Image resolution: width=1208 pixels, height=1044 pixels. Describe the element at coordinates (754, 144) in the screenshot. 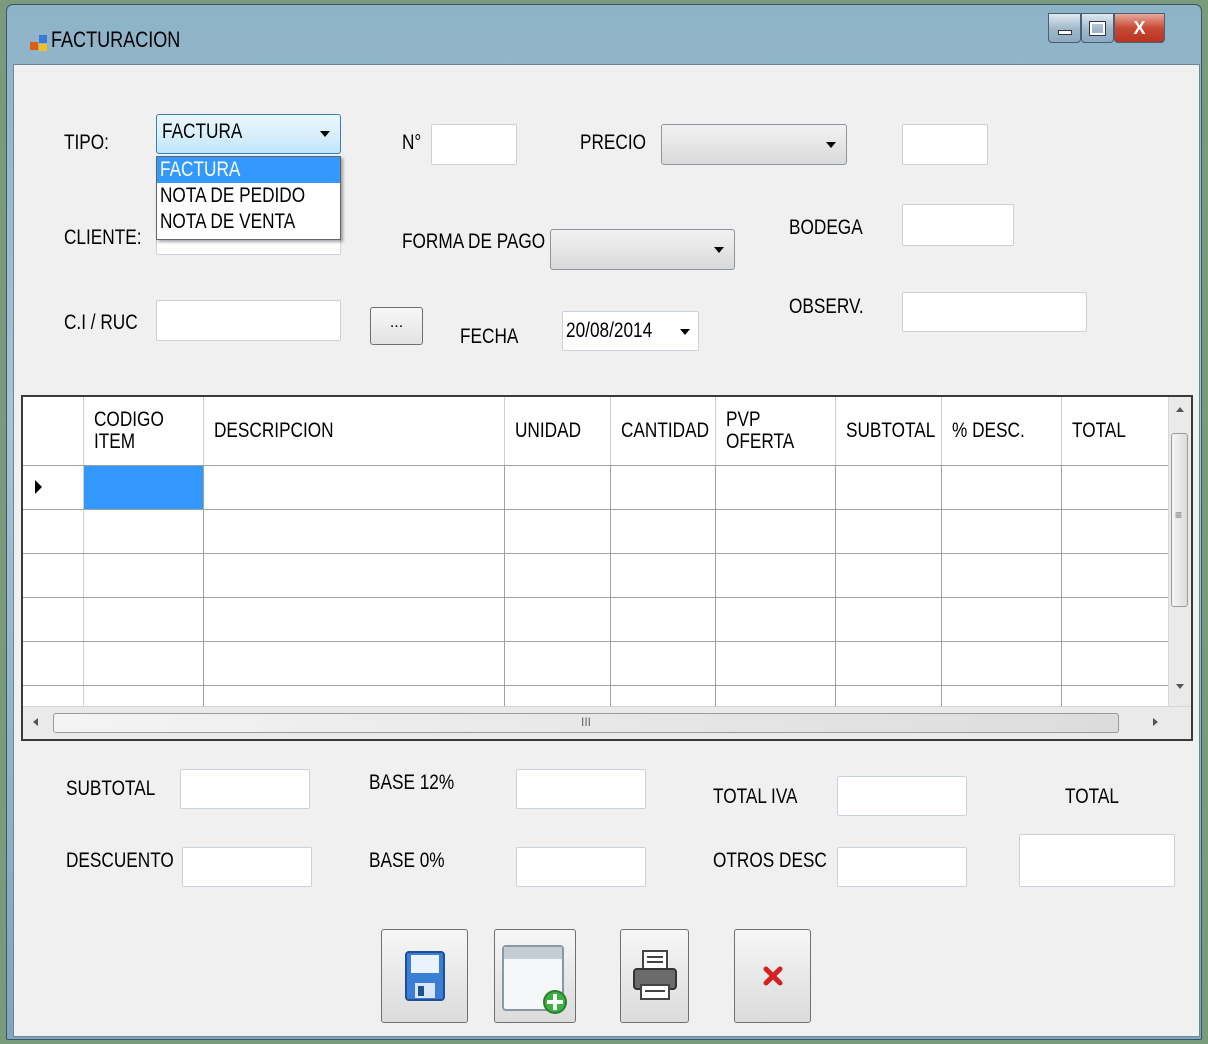

I see `precio-select` at that location.